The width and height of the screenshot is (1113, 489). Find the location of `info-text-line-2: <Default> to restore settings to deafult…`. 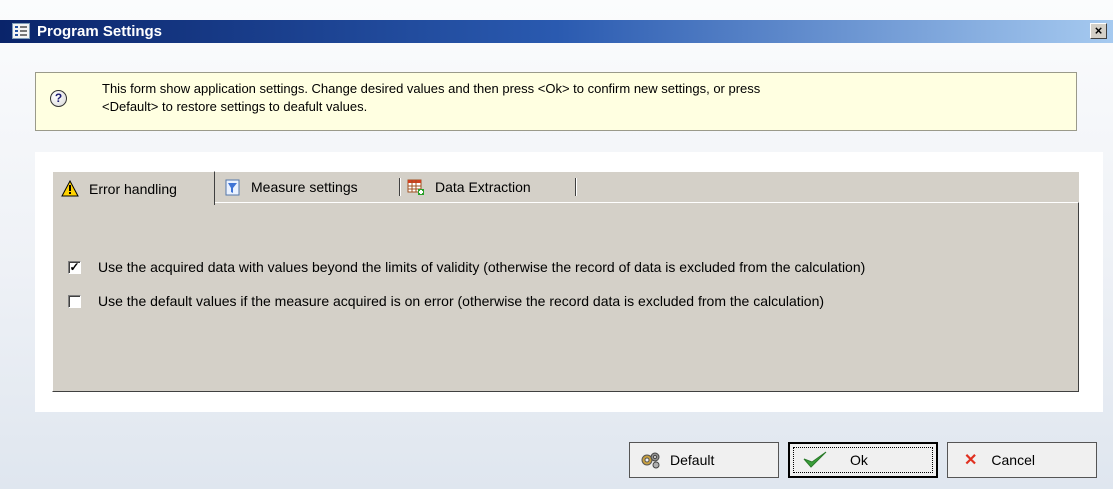

info-text-line-2: <Default> to restore settings to deafult… is located at coordinates (235, 106).